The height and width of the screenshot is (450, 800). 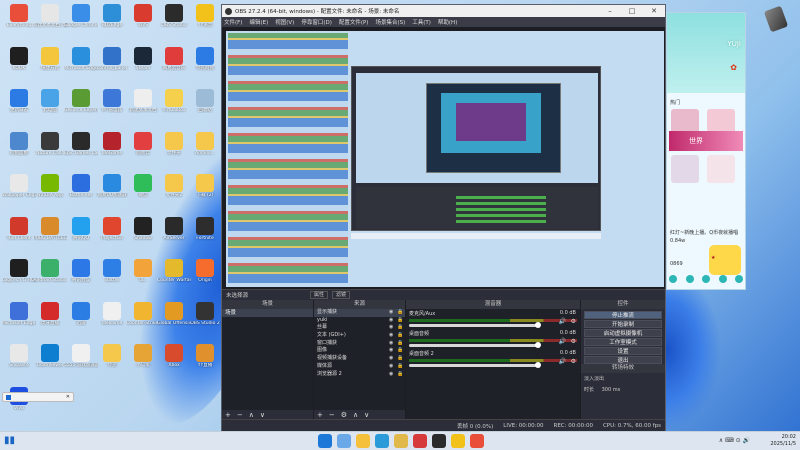 I want to click on desktop-icon: Origin, so click(x=205, y=276).